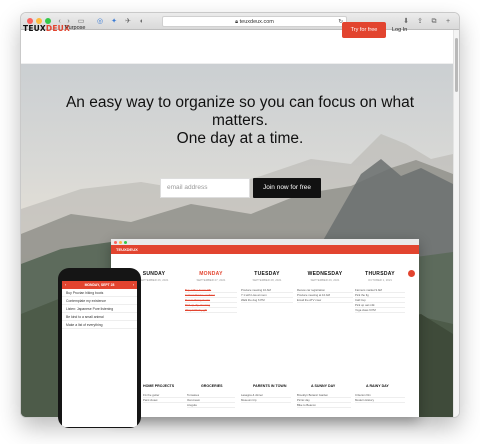 This screenshot has width=480, height=444. I want to click on app-close-dot, so click(115, 242).